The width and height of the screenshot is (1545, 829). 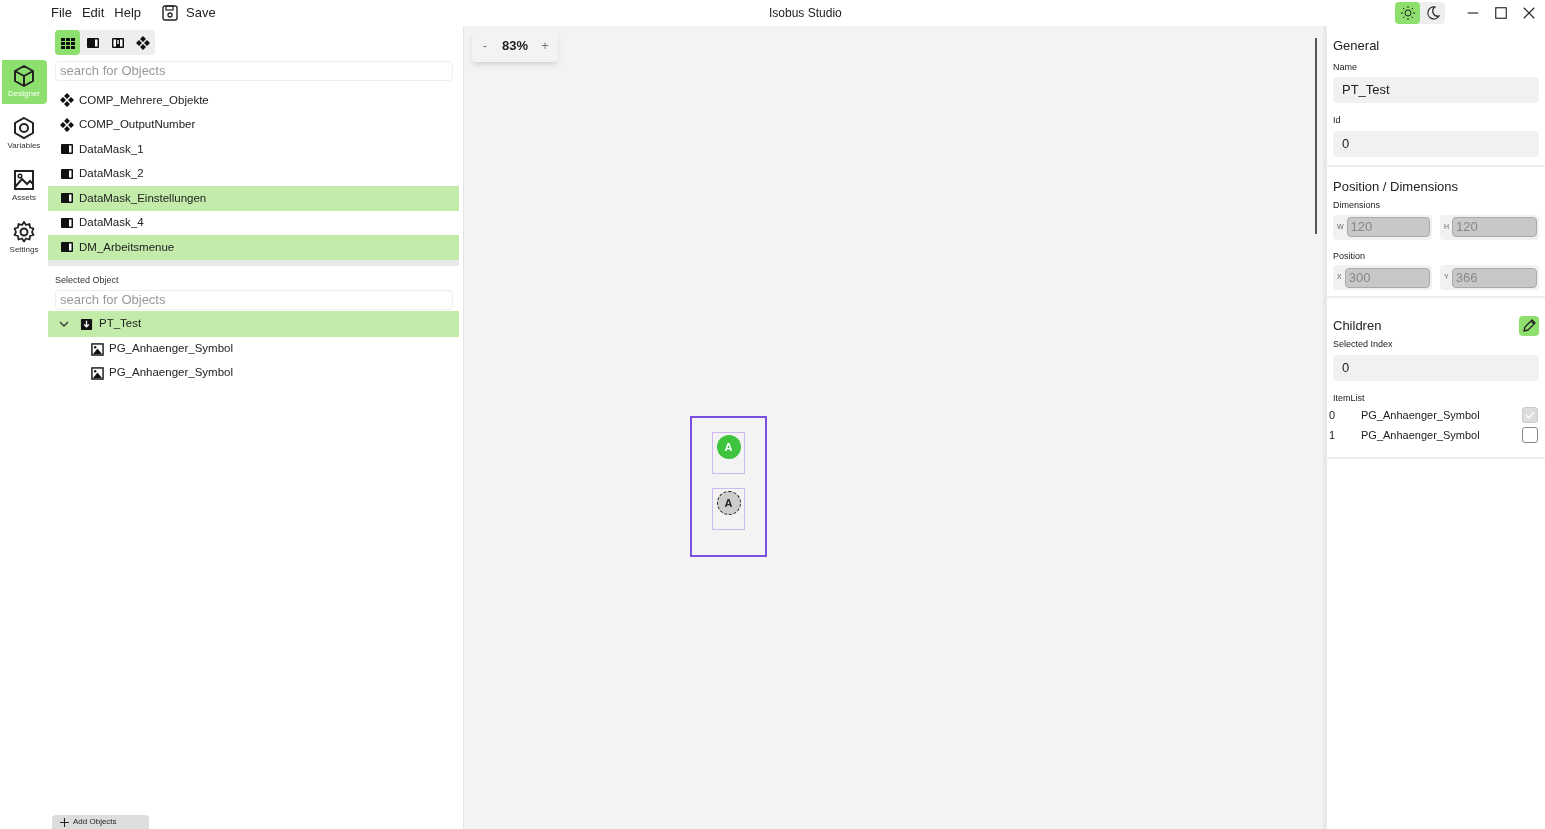 I want to click on field-label: Dimensions, so click(x=1357, y=205).